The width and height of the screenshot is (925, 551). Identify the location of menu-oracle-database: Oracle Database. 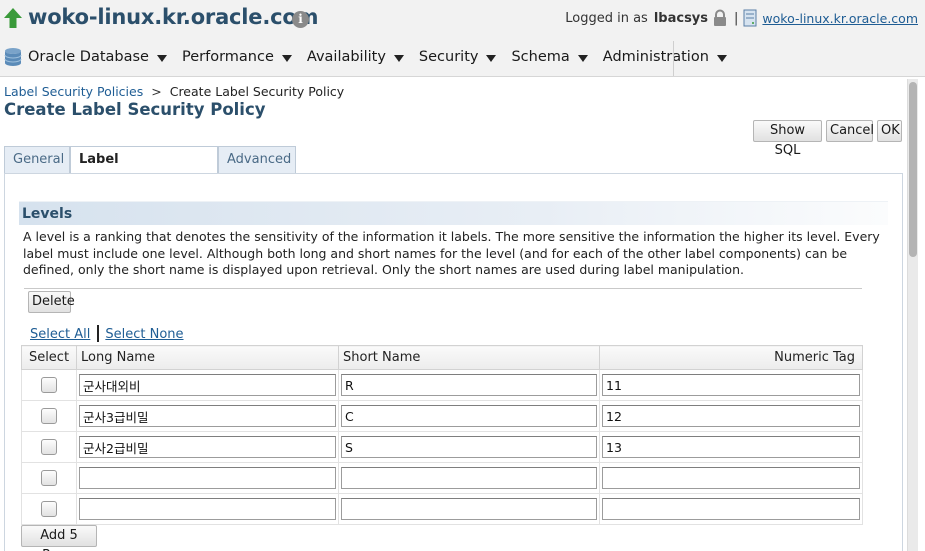
(85, 57).